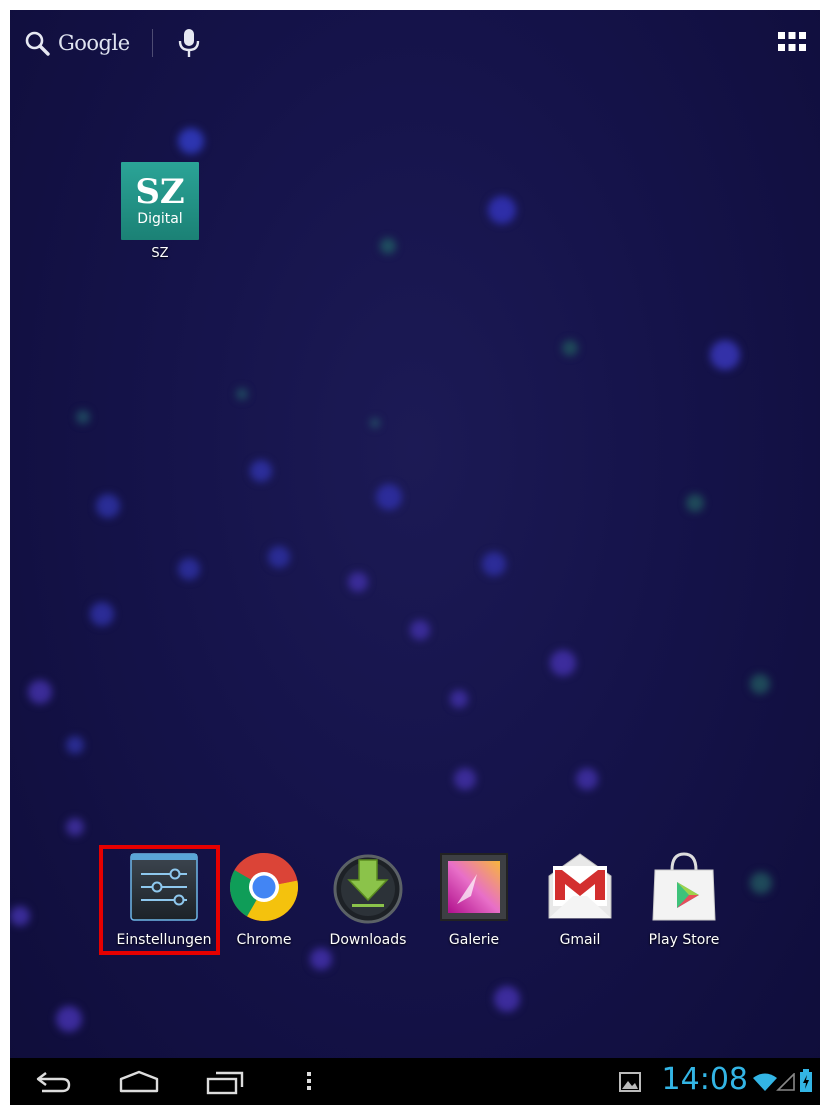 Image resolution: width=825 pixels, height=1107 pixels. I want to click on chrome-icon, so click(264, 886).